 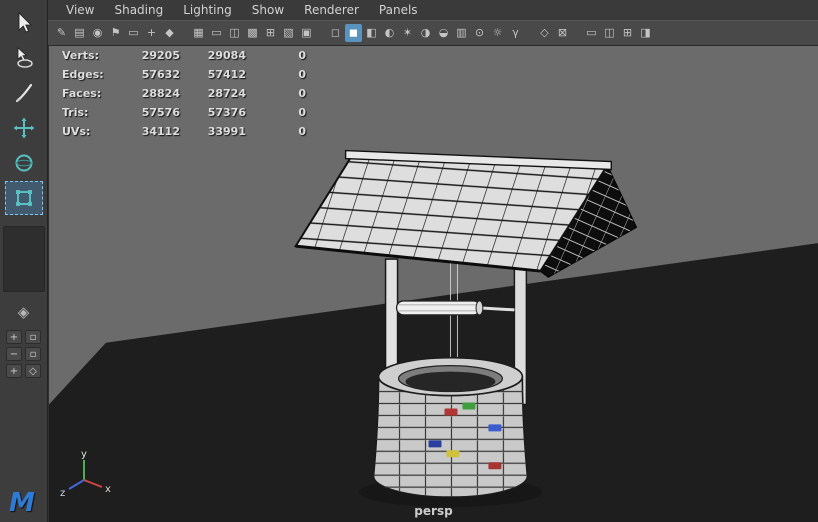 What do you see at coordinates (79, 33) in the screenshot?
I see `film-strip-icon: ▤` at bounding box center [79, 33].